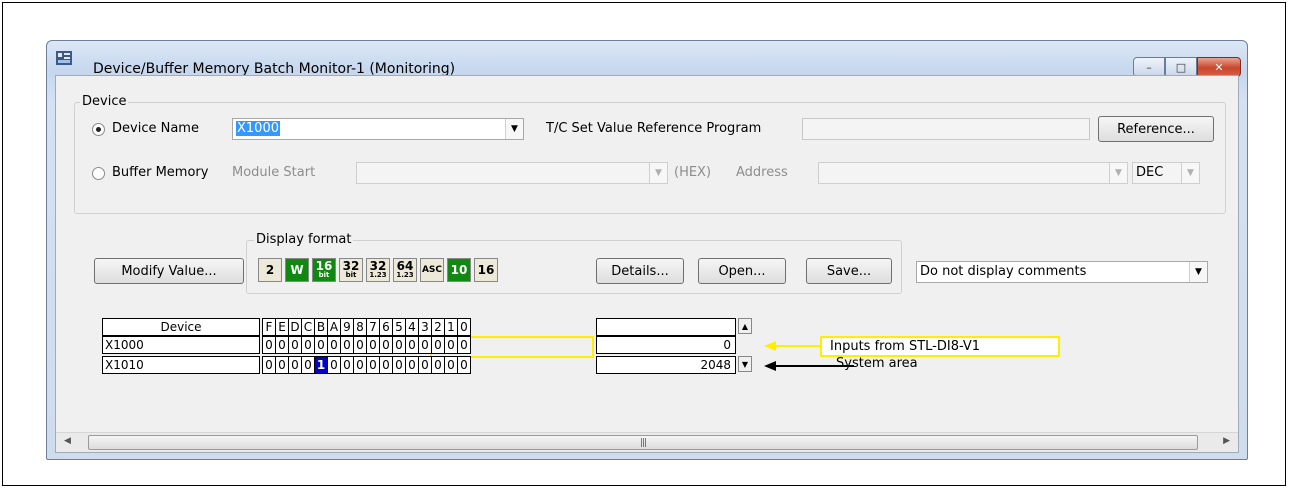 This screenshot has width=1289, height=488. Describe the element at coordinates (155, 128) in the screenshot. I see `device-name-label: Device Name` at that location.